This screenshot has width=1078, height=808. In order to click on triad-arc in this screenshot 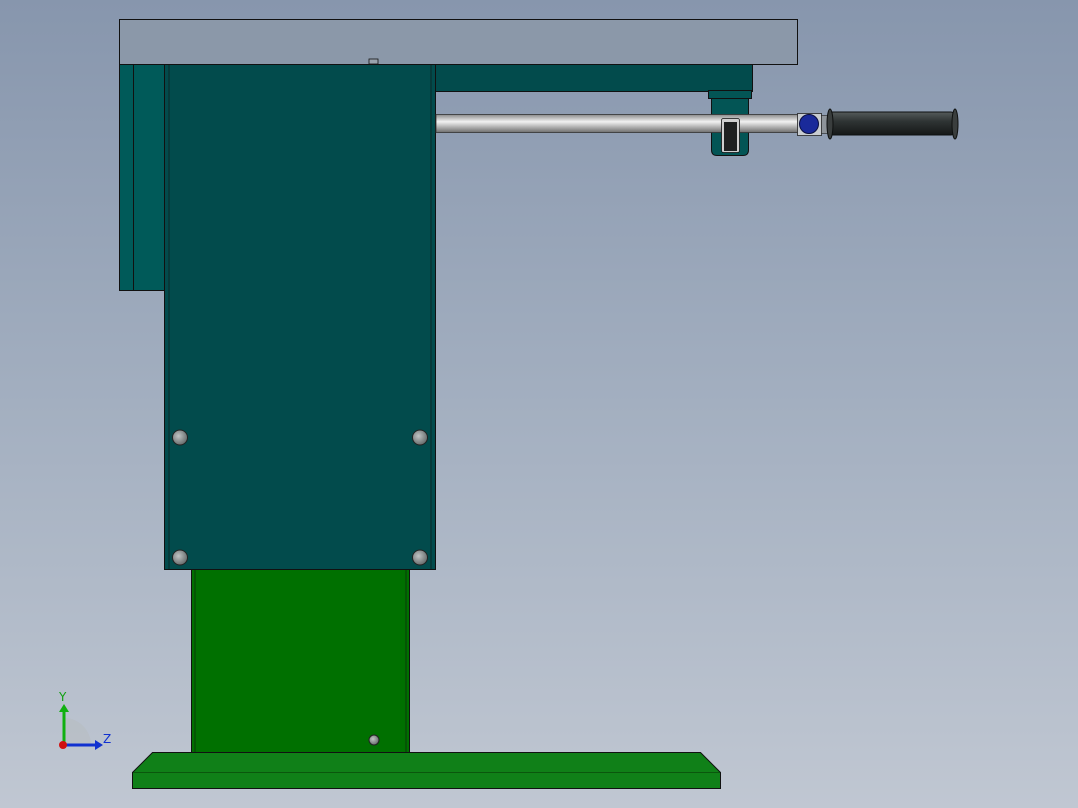, I will do `click(77, 731)`.